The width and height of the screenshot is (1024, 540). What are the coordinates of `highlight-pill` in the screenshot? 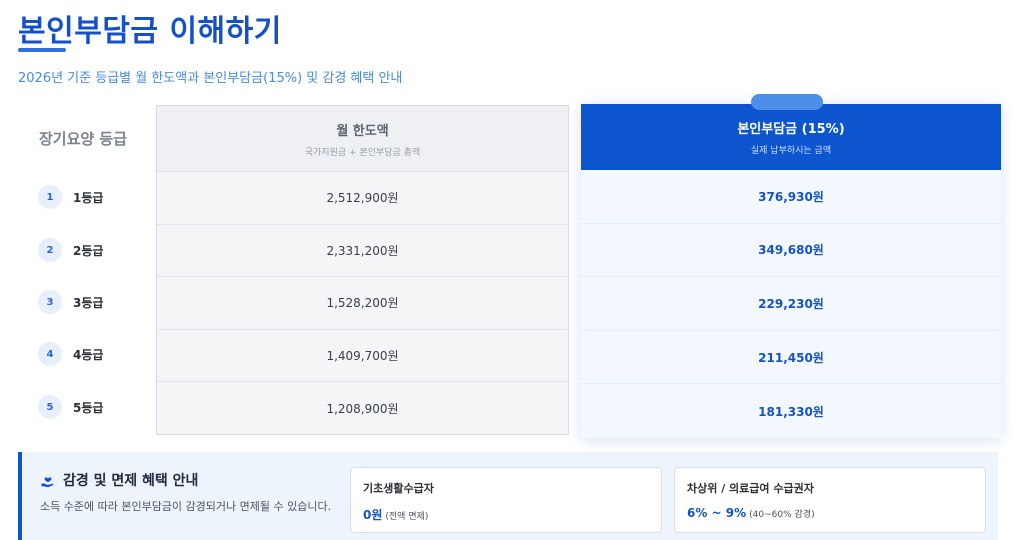 It's located at (787, 102).